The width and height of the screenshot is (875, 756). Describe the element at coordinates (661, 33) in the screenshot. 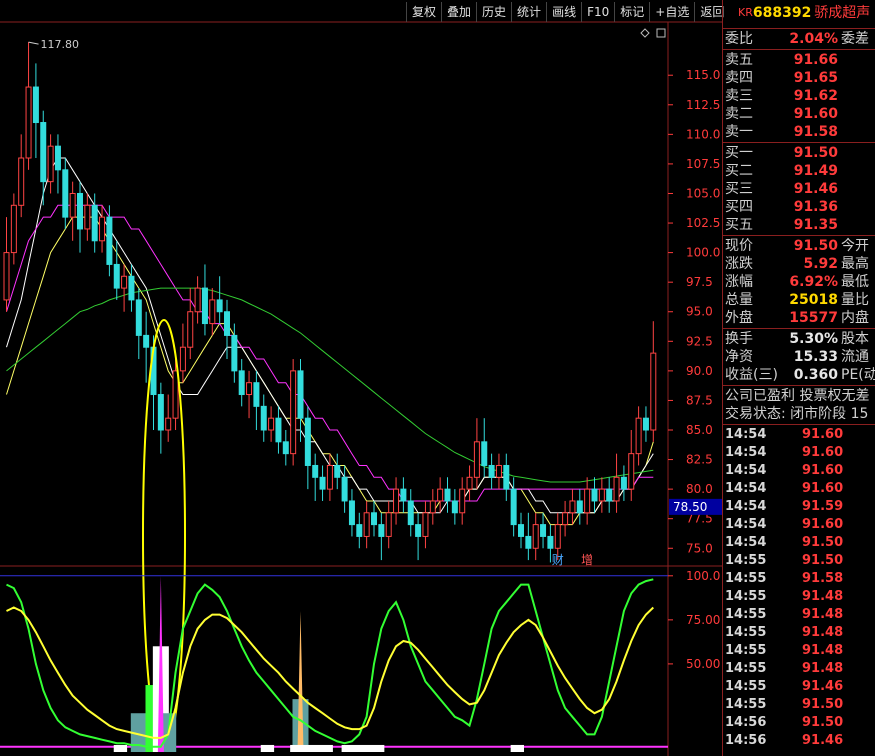

I see `window-toggle-icon` at that location.